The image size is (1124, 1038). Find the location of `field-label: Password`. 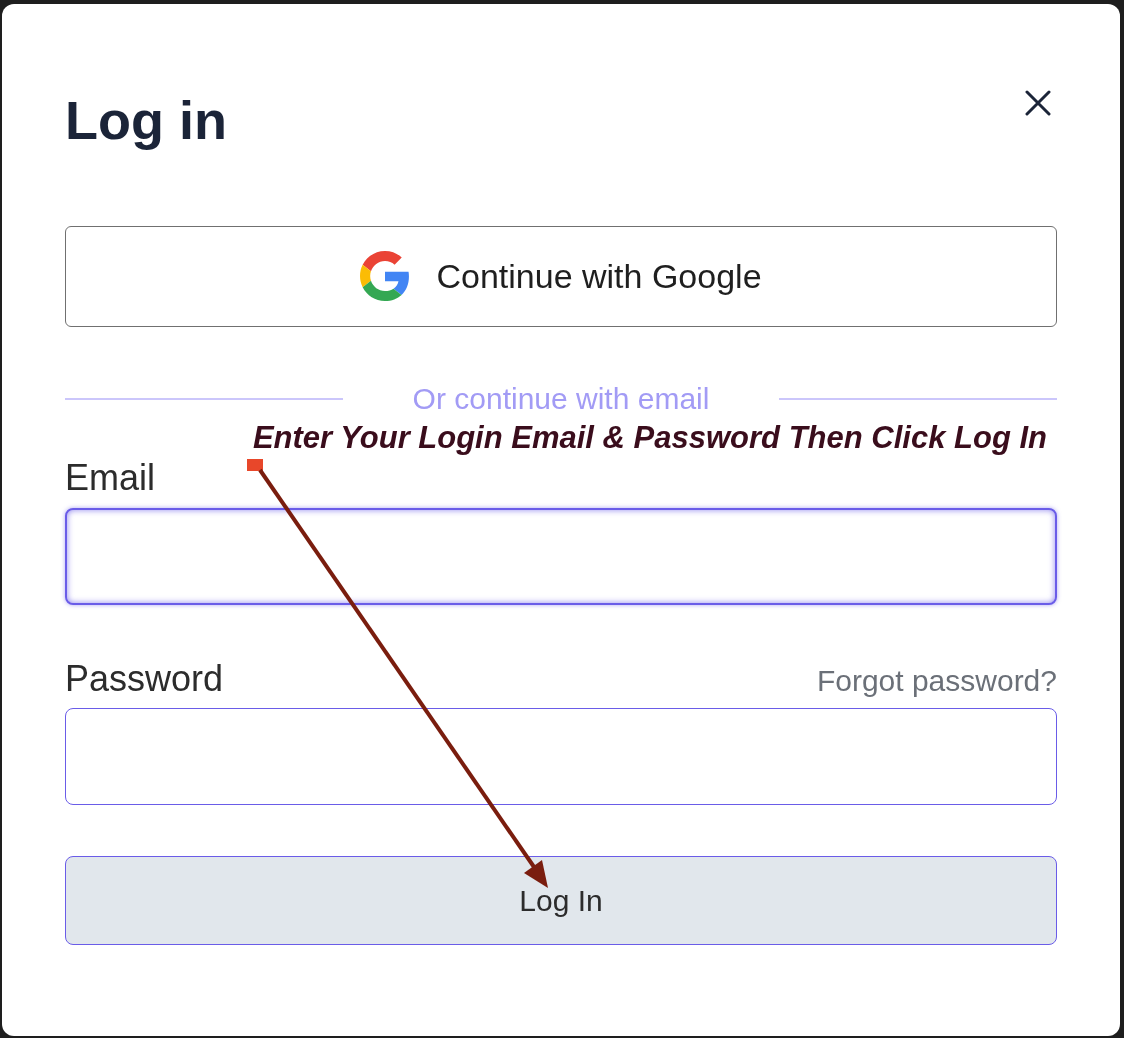

field-label: Password is located at coordinates (144, 678).